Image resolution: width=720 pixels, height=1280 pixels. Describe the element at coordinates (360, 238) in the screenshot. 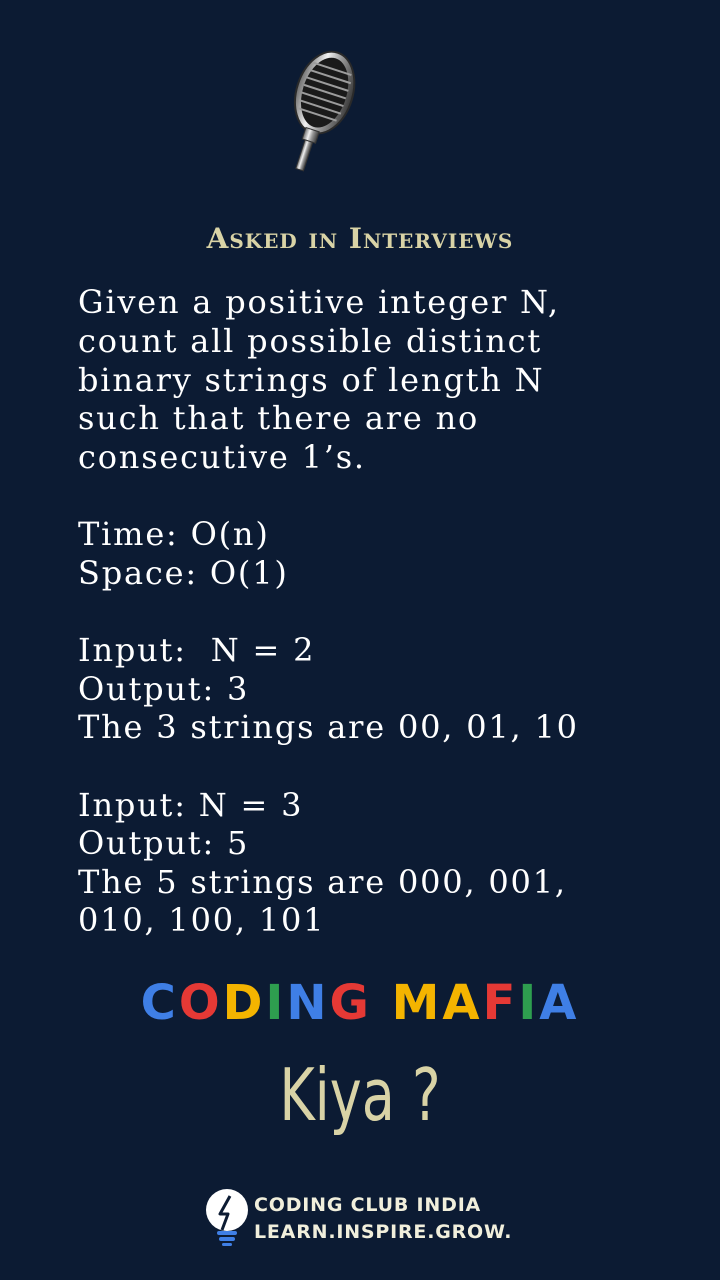

I see `section-heading: Asked in Interviews` at that location.